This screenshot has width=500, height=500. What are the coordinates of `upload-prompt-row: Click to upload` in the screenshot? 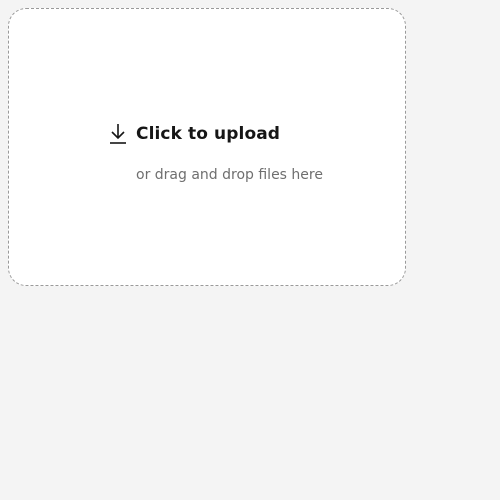 It's located at (194, 134).